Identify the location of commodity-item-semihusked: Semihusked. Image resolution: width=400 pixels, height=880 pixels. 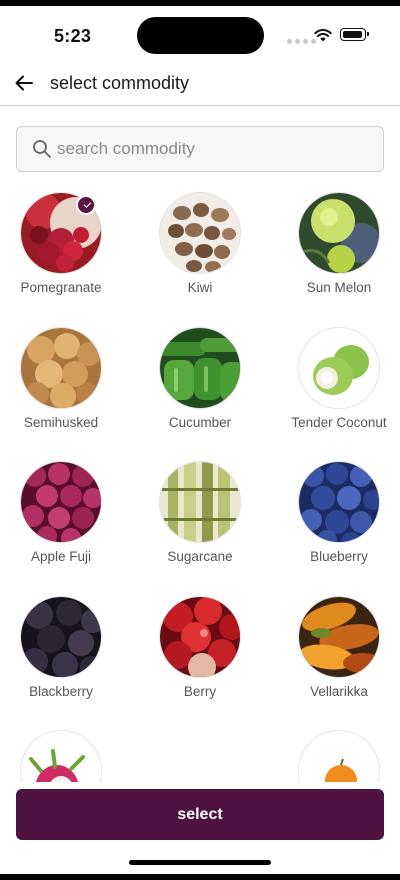
(63, 378).